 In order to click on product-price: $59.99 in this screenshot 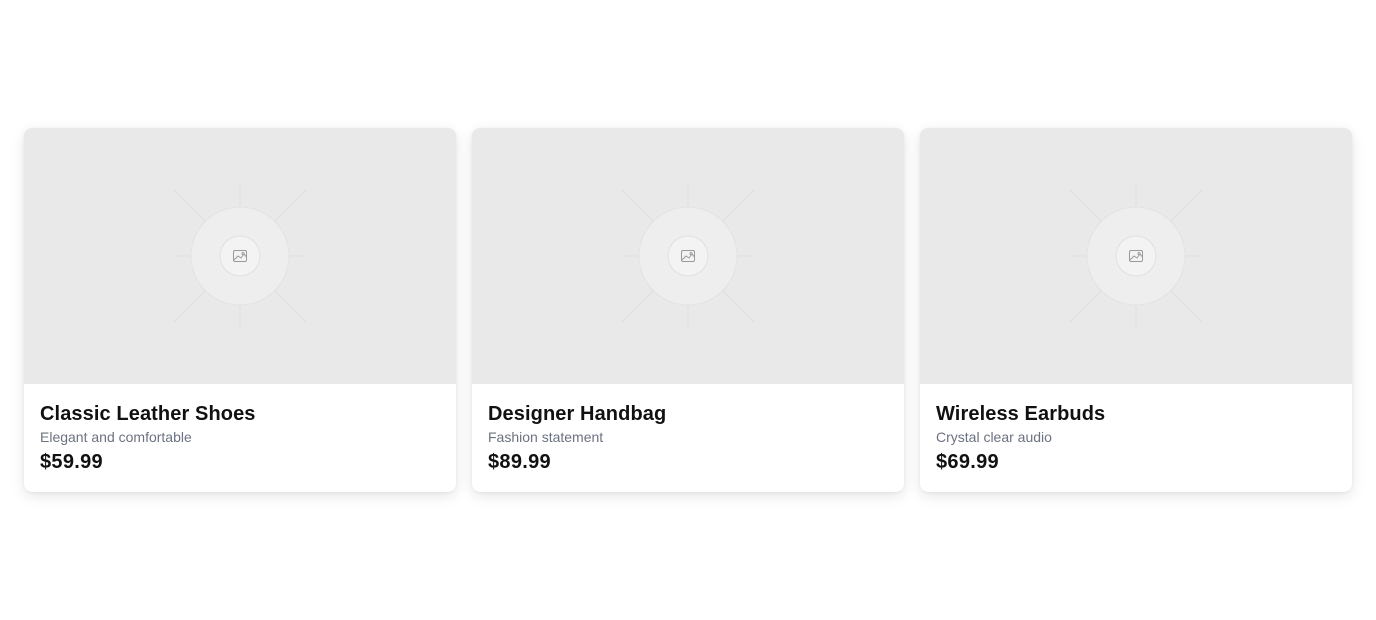, I will do `click(71, 462)`.